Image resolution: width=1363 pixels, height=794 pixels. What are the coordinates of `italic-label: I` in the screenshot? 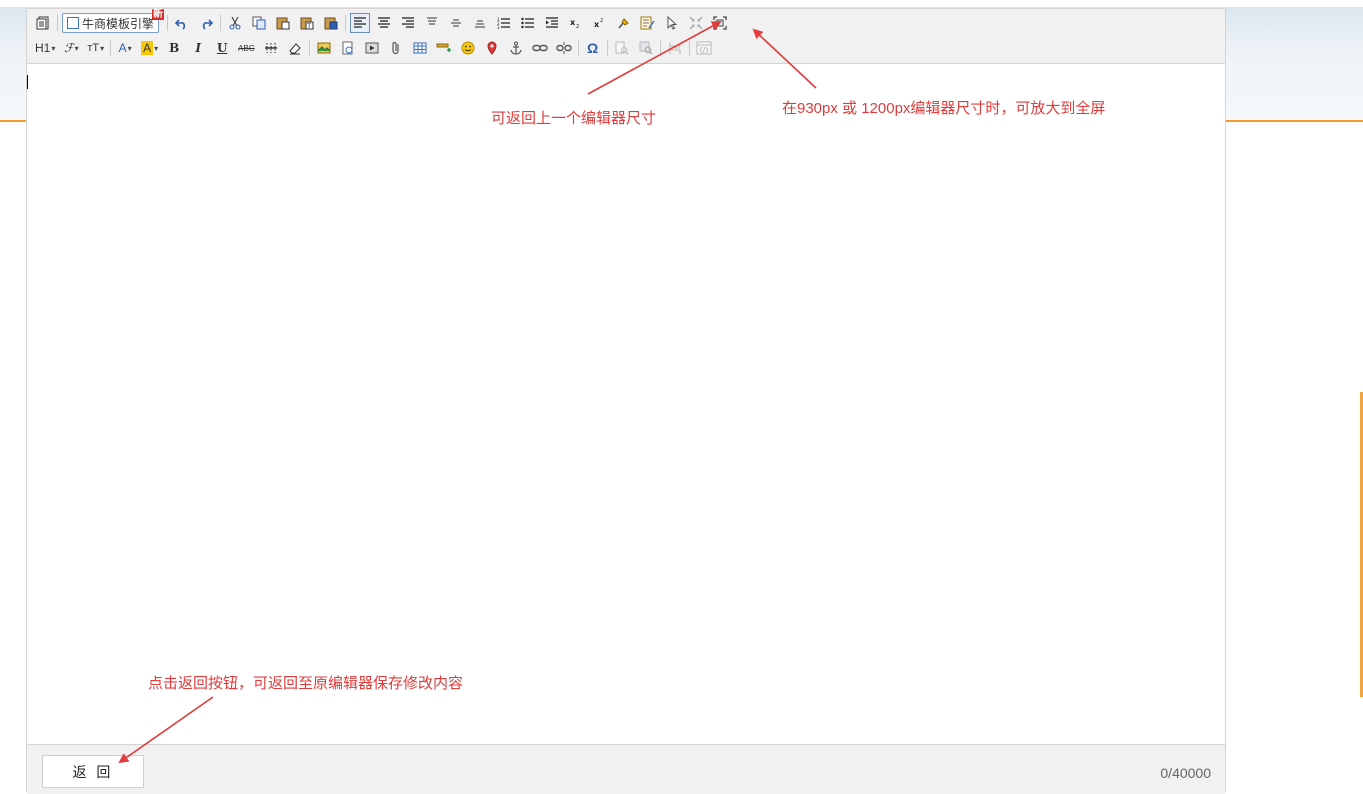 It's located at (198, 48).